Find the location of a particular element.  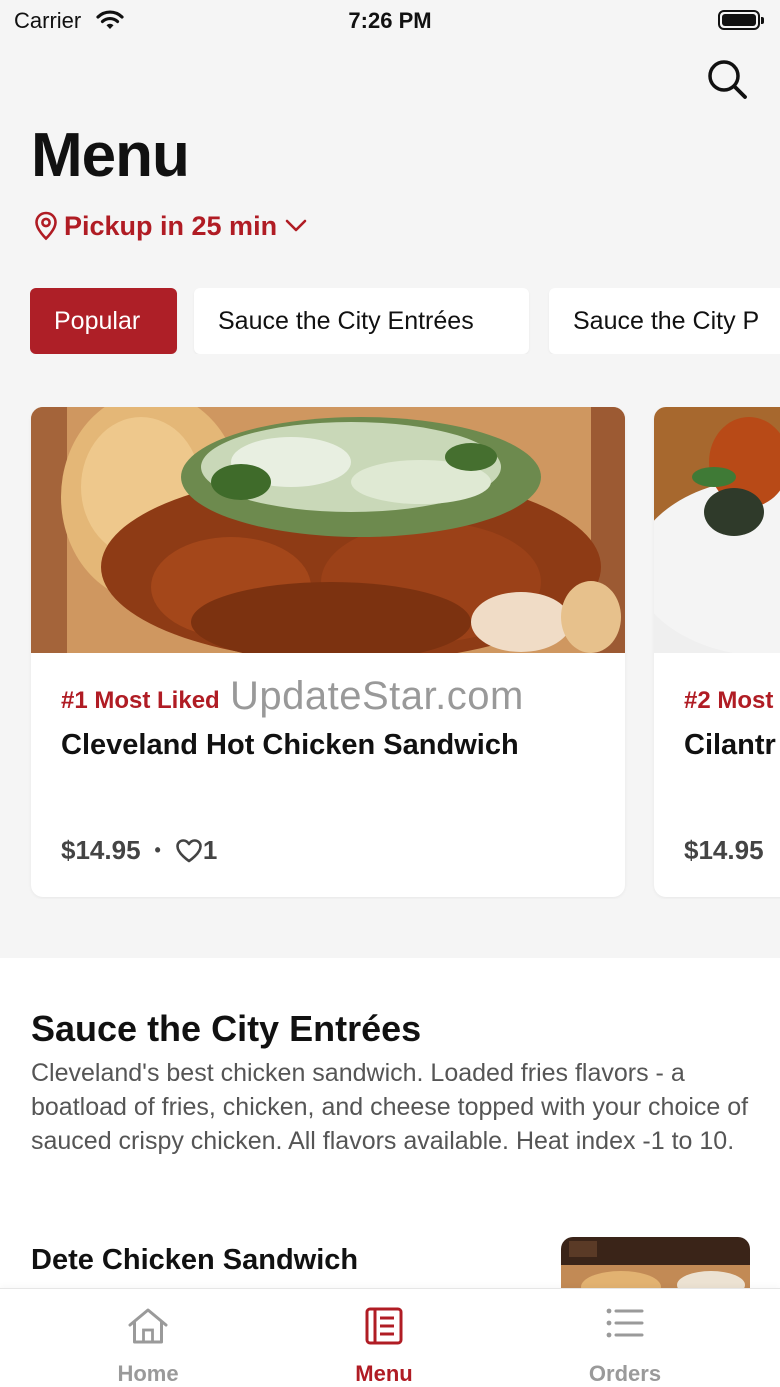

tab-bar: Home Menu Orders is located at coordinates (390, 1337).